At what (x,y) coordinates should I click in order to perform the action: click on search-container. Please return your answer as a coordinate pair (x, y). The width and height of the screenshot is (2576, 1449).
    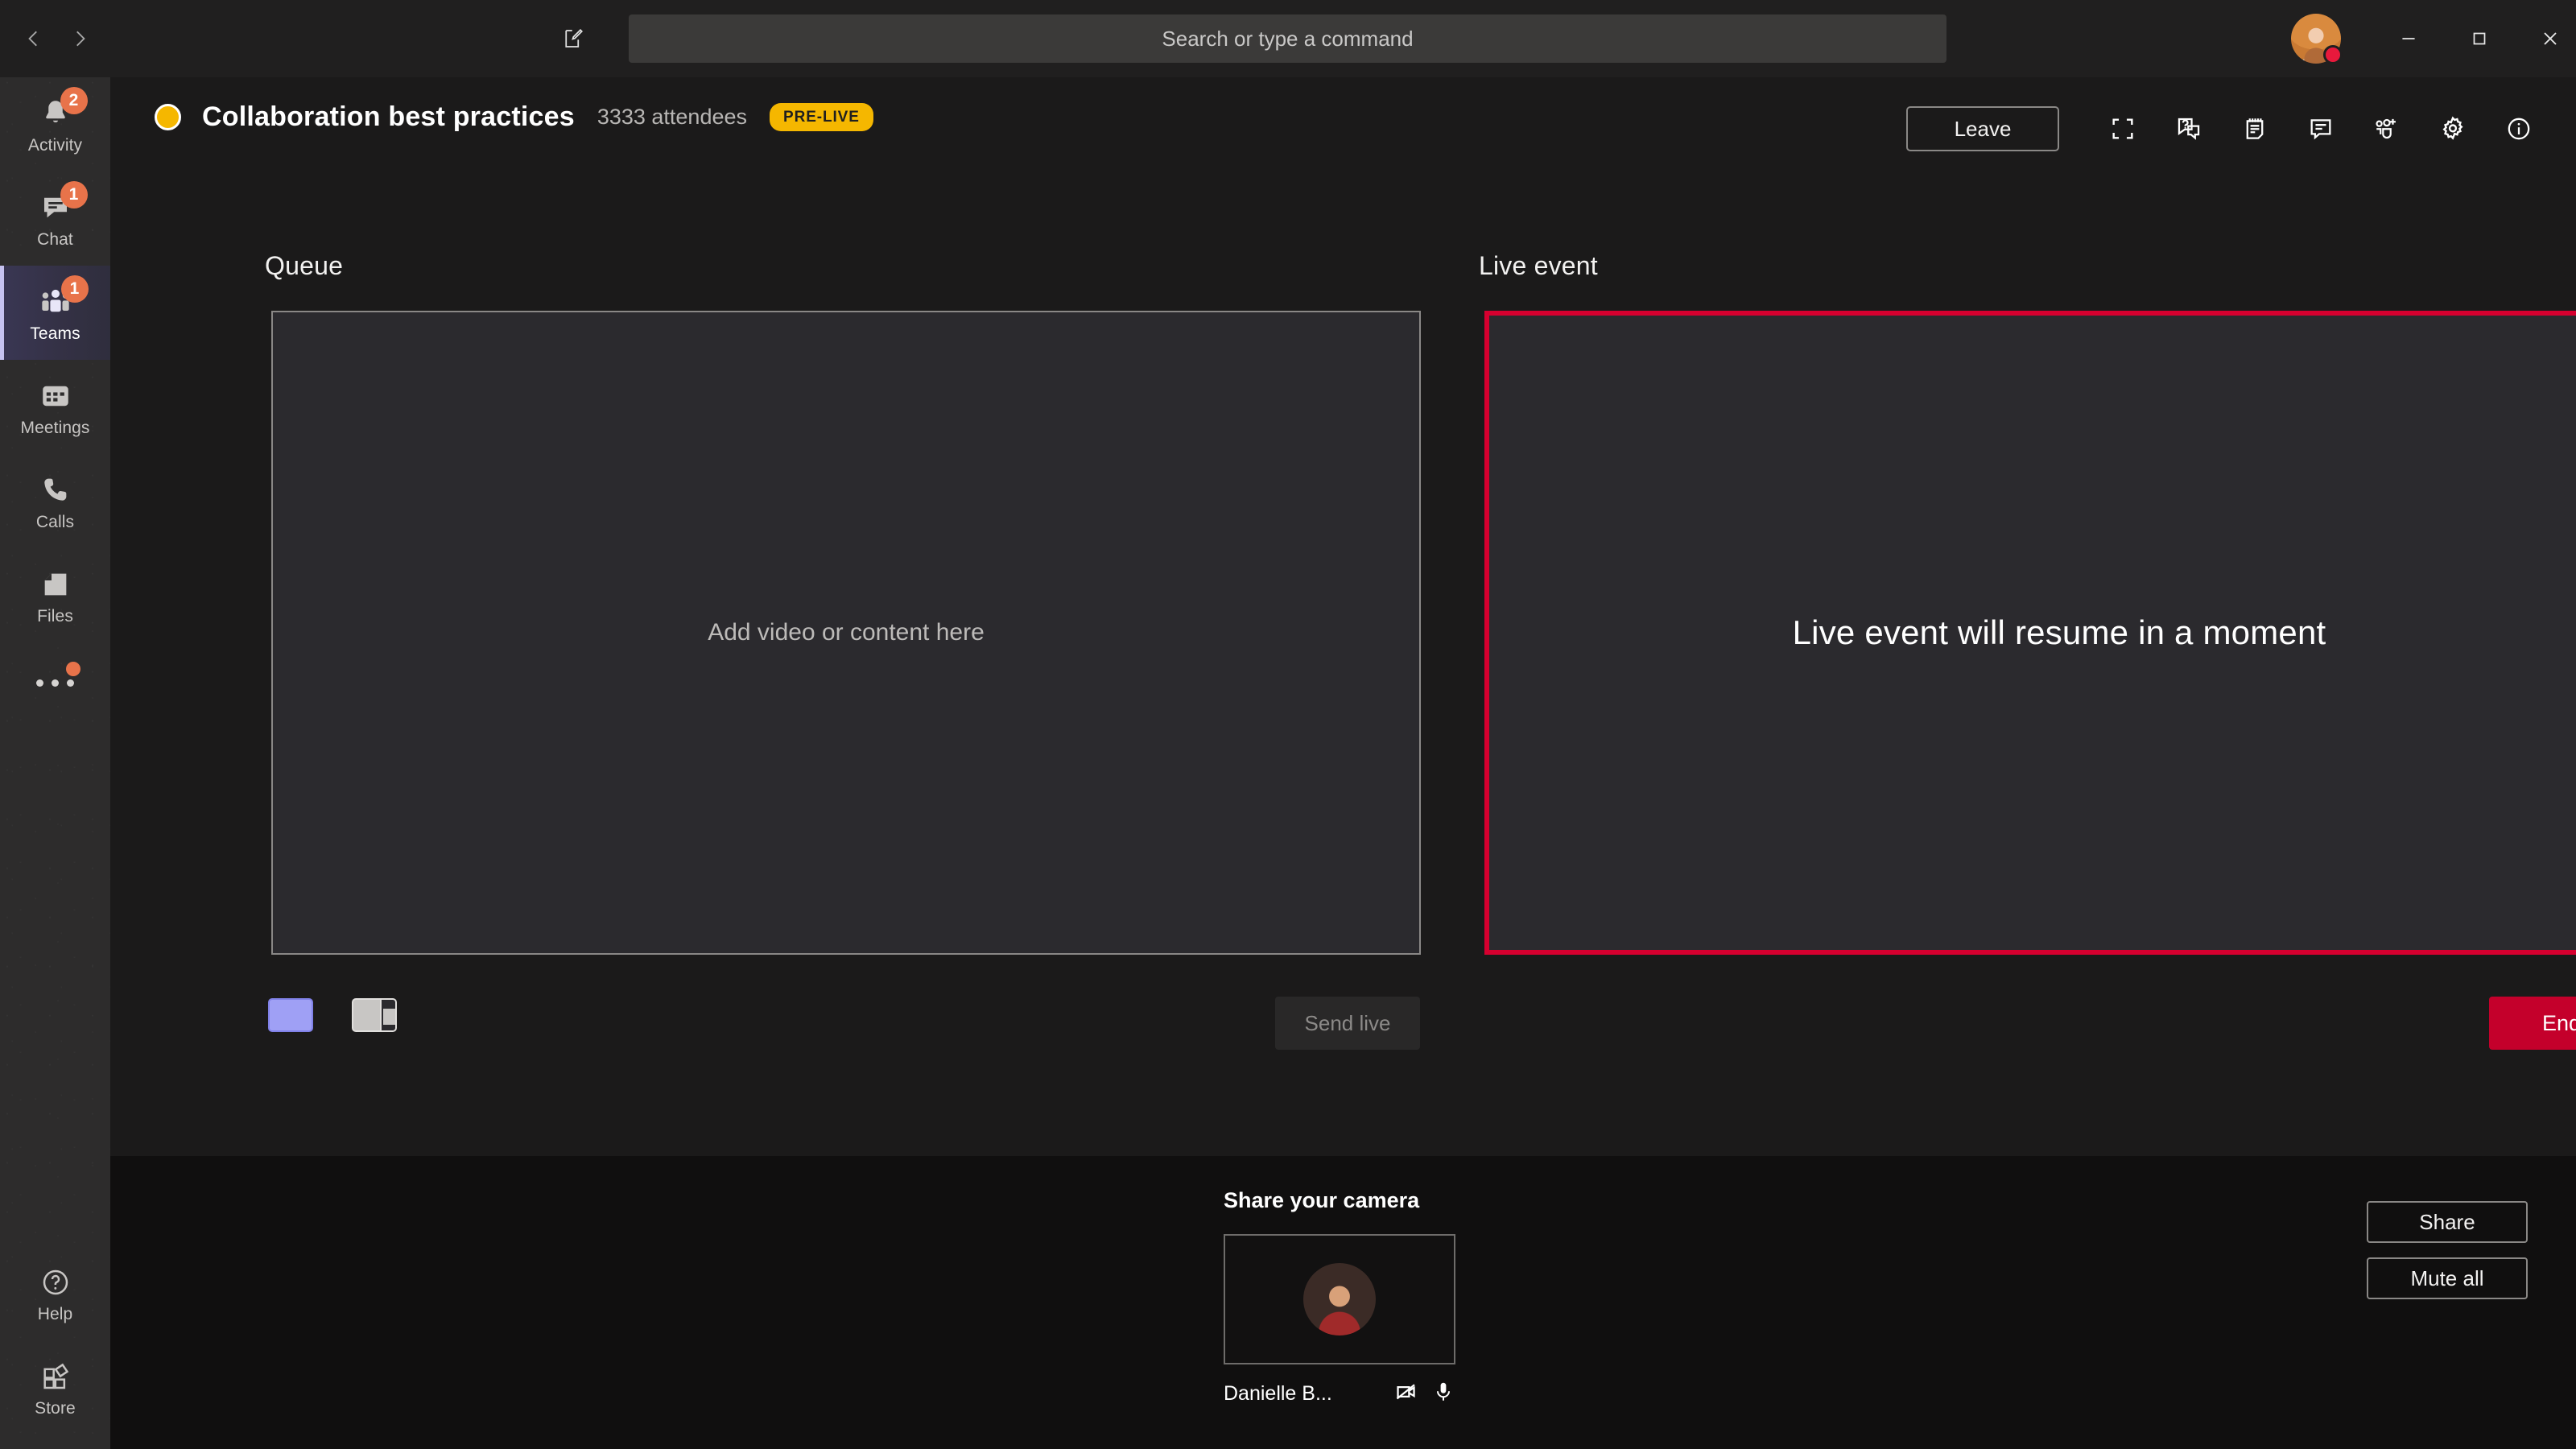
    Looking at the image, I should click on (1287, 38).